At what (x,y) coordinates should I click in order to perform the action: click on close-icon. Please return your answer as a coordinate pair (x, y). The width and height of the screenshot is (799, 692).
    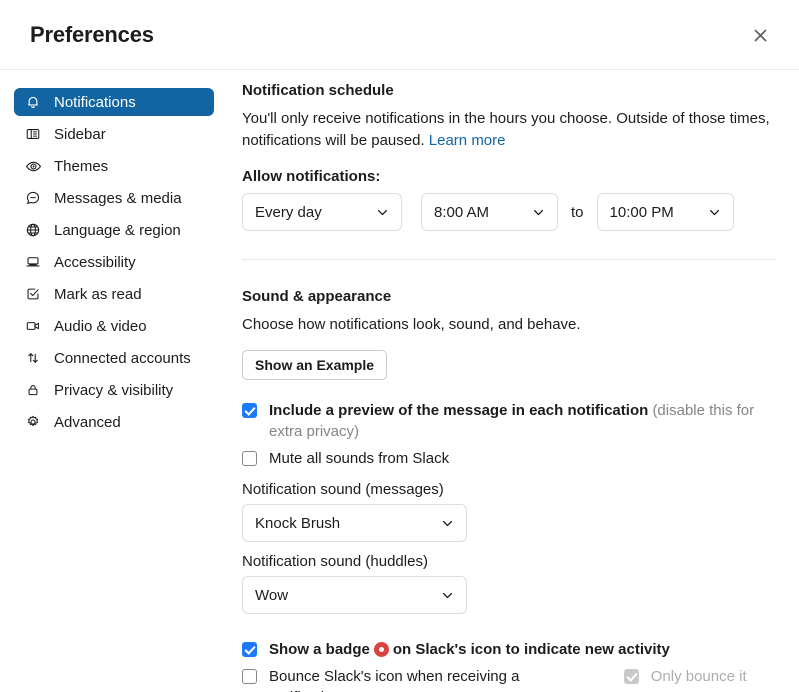
    Looking at the image, I should click on (760, 35).